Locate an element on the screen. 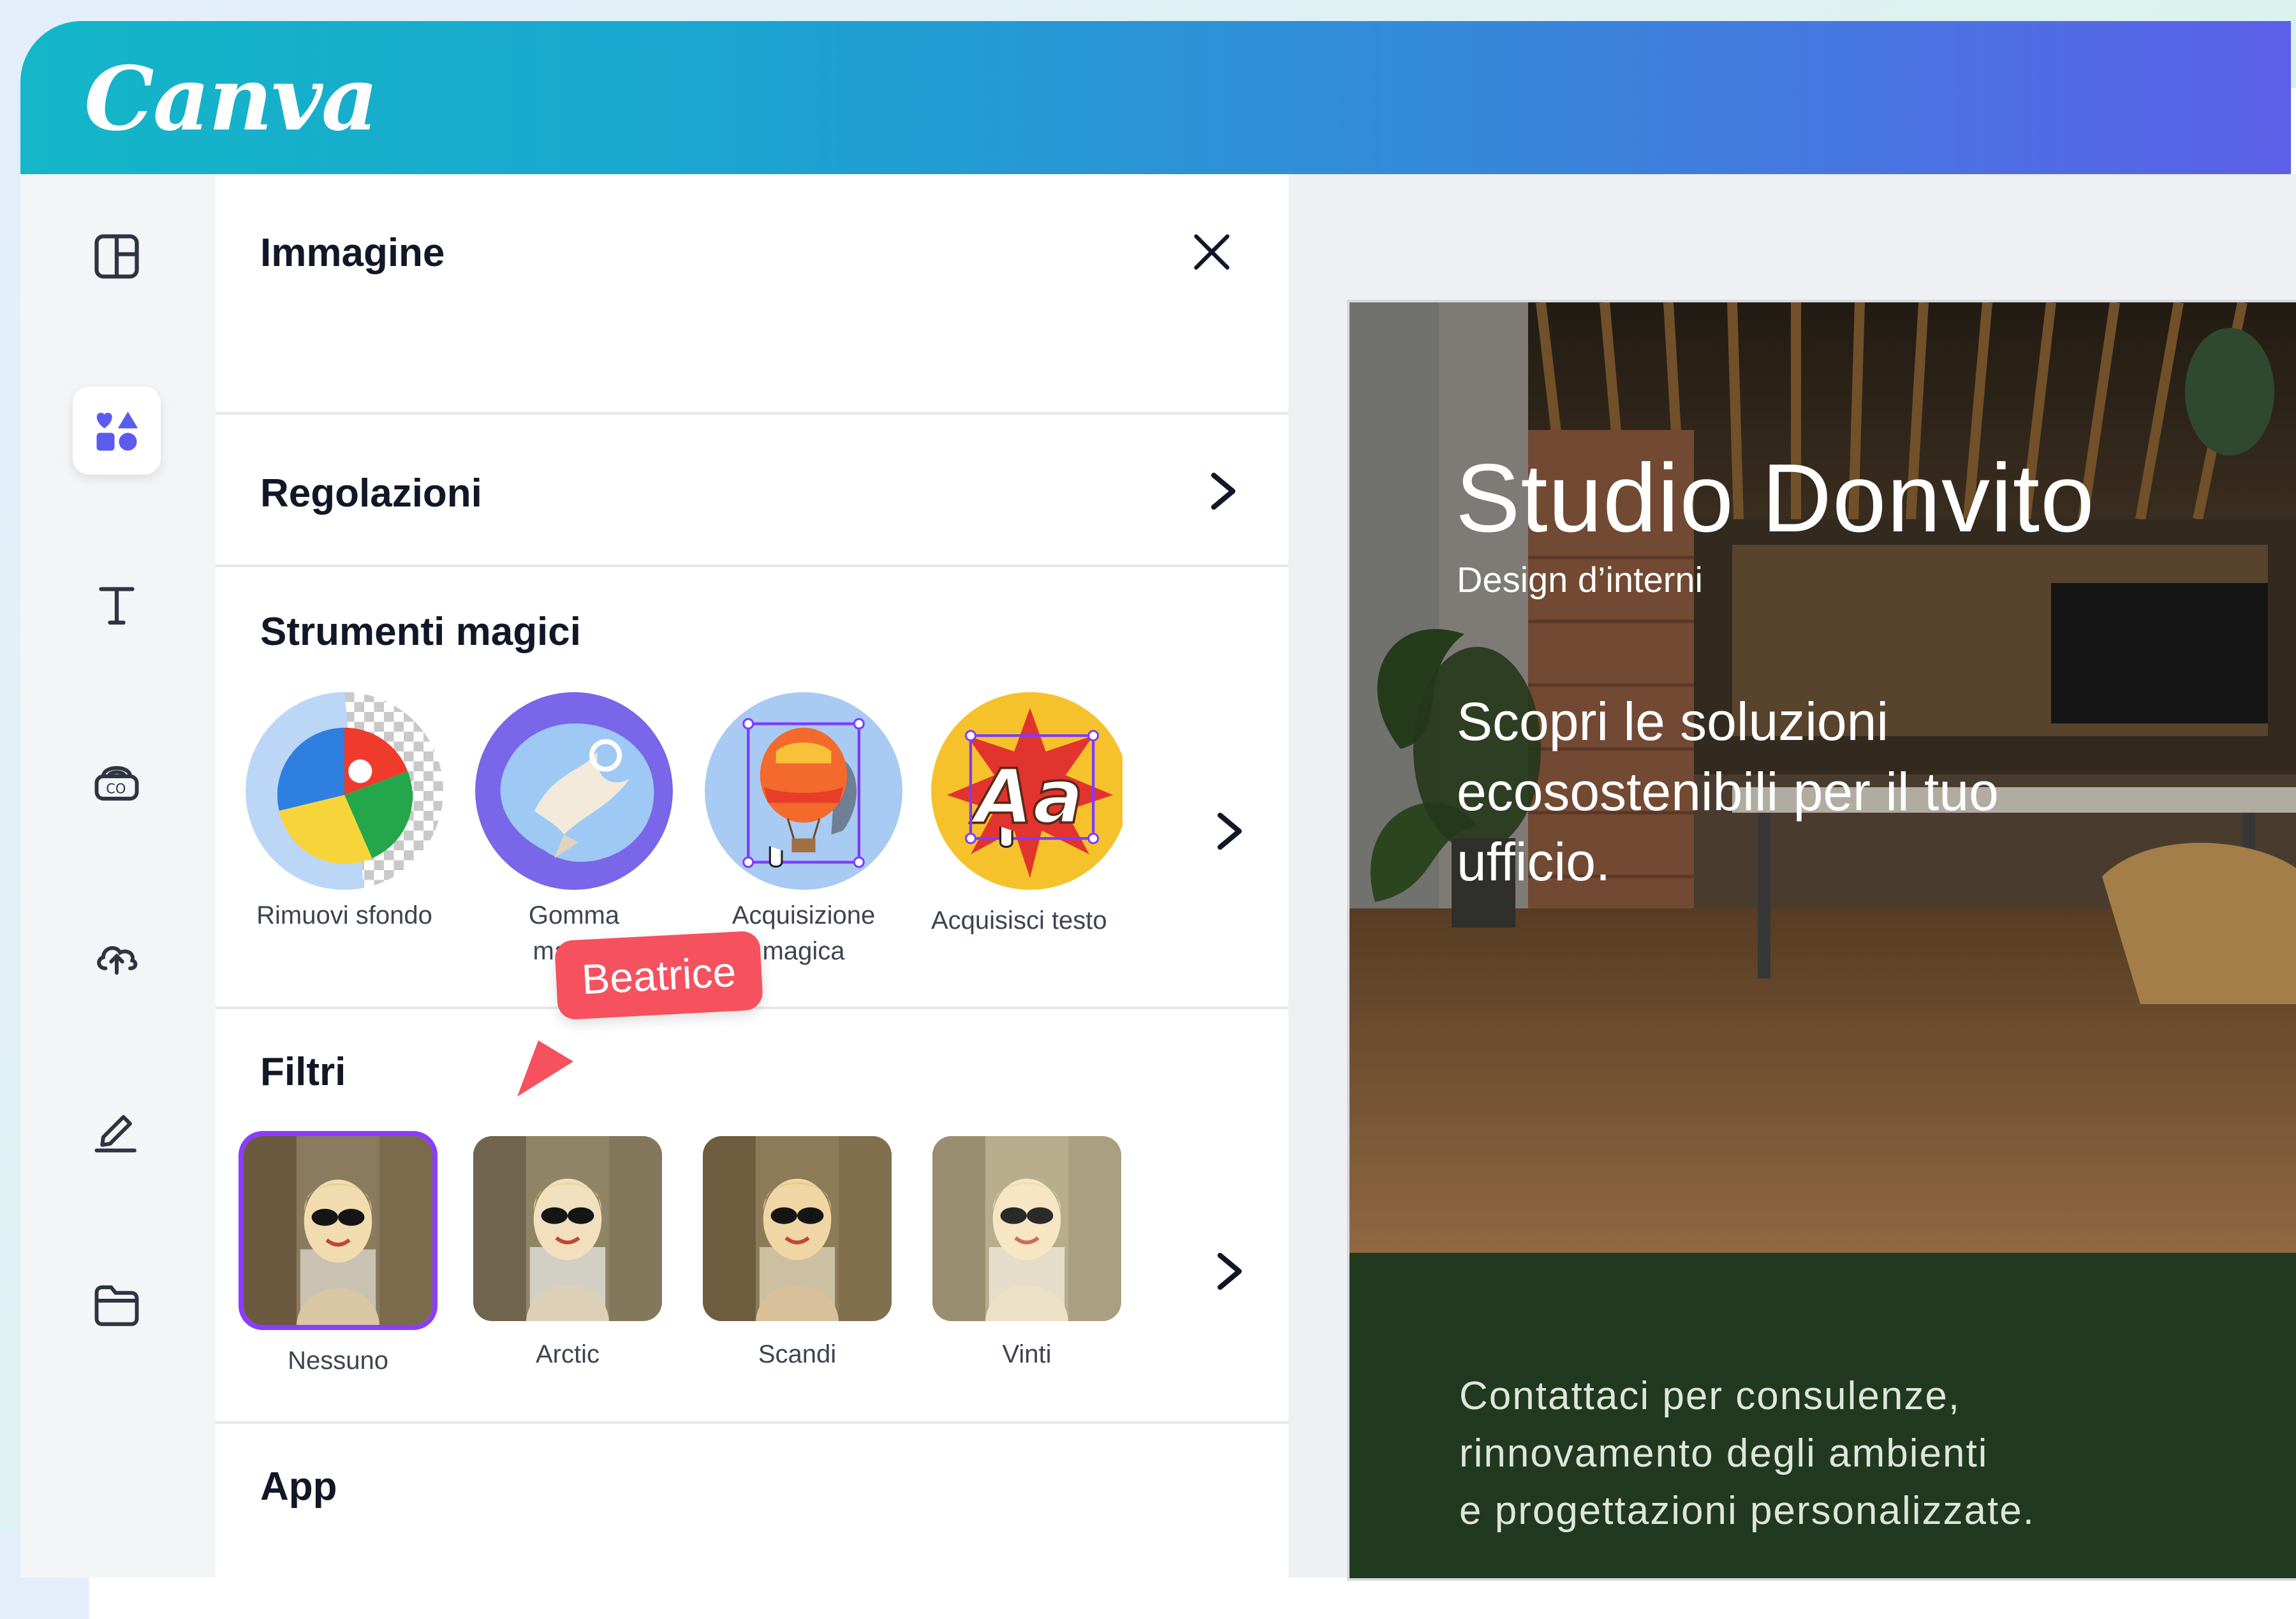 The image size is (2296, 1619). tool-grab-text: Aa Acquisisci testo is located at coordinates (1026, 815).